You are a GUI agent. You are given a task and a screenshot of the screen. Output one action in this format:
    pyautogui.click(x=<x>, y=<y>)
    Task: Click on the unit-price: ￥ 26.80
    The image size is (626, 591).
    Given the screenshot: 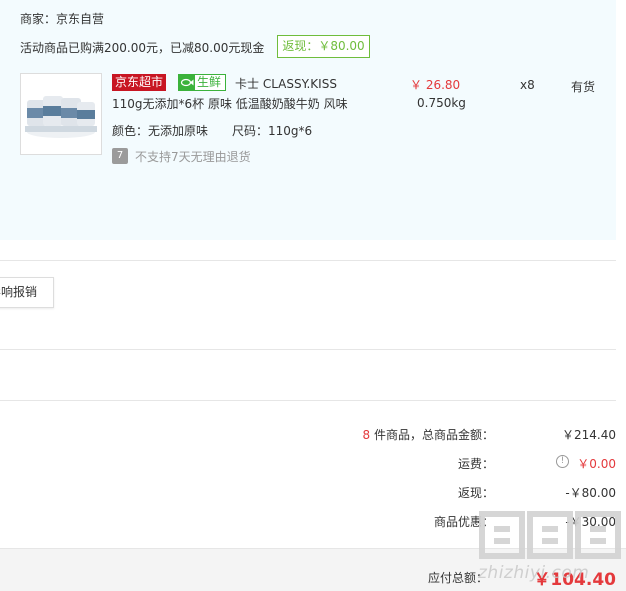 What is the action you would take?
    pyautogui.click(x=435, y=85)
    